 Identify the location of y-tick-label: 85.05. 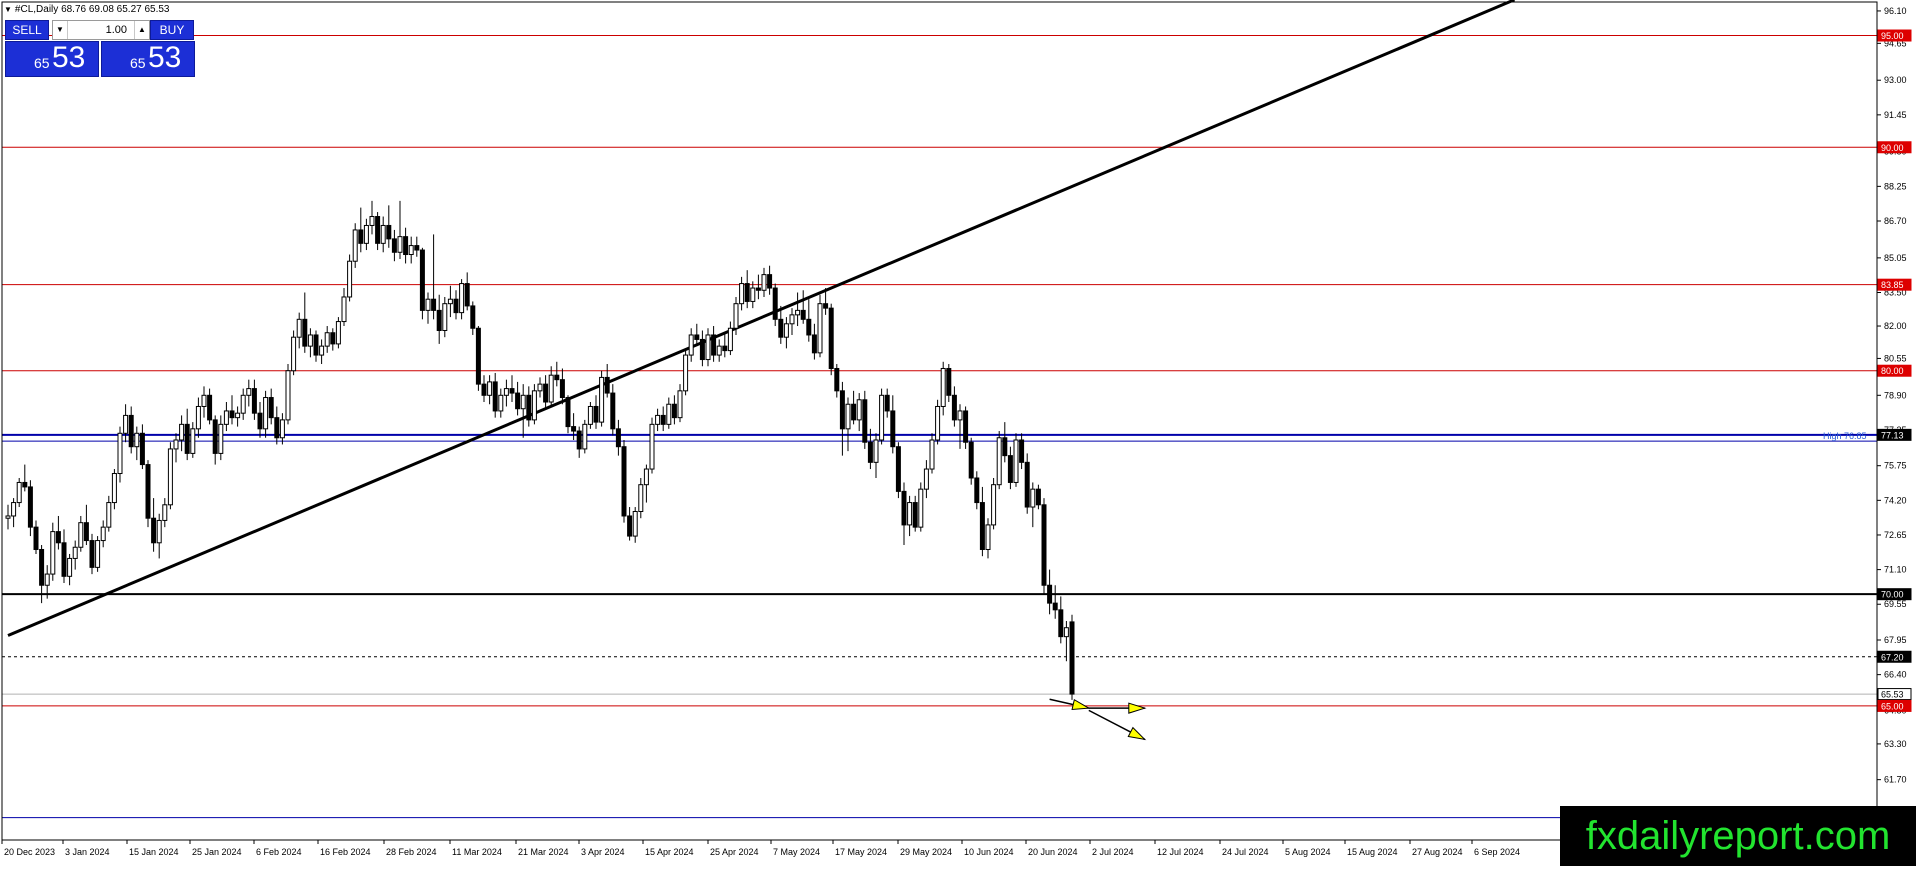
(1895, 258).